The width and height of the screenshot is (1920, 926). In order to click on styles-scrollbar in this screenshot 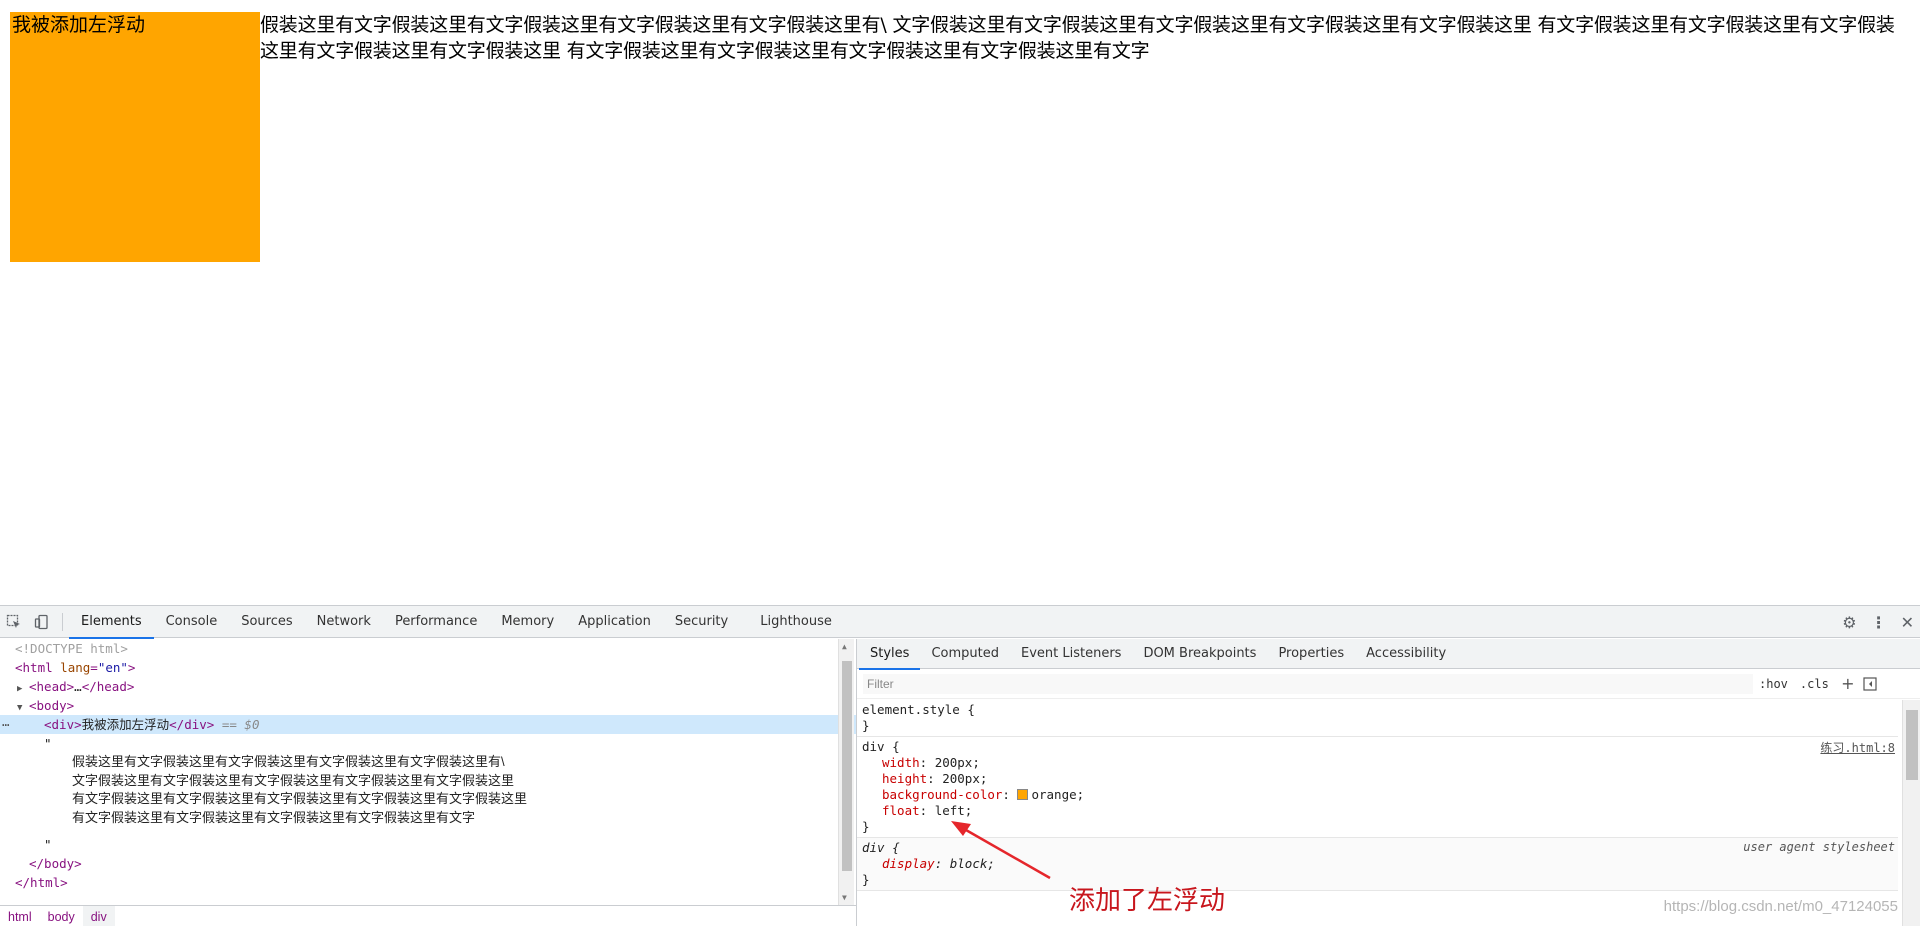, I will do `click(1911, 813)`.